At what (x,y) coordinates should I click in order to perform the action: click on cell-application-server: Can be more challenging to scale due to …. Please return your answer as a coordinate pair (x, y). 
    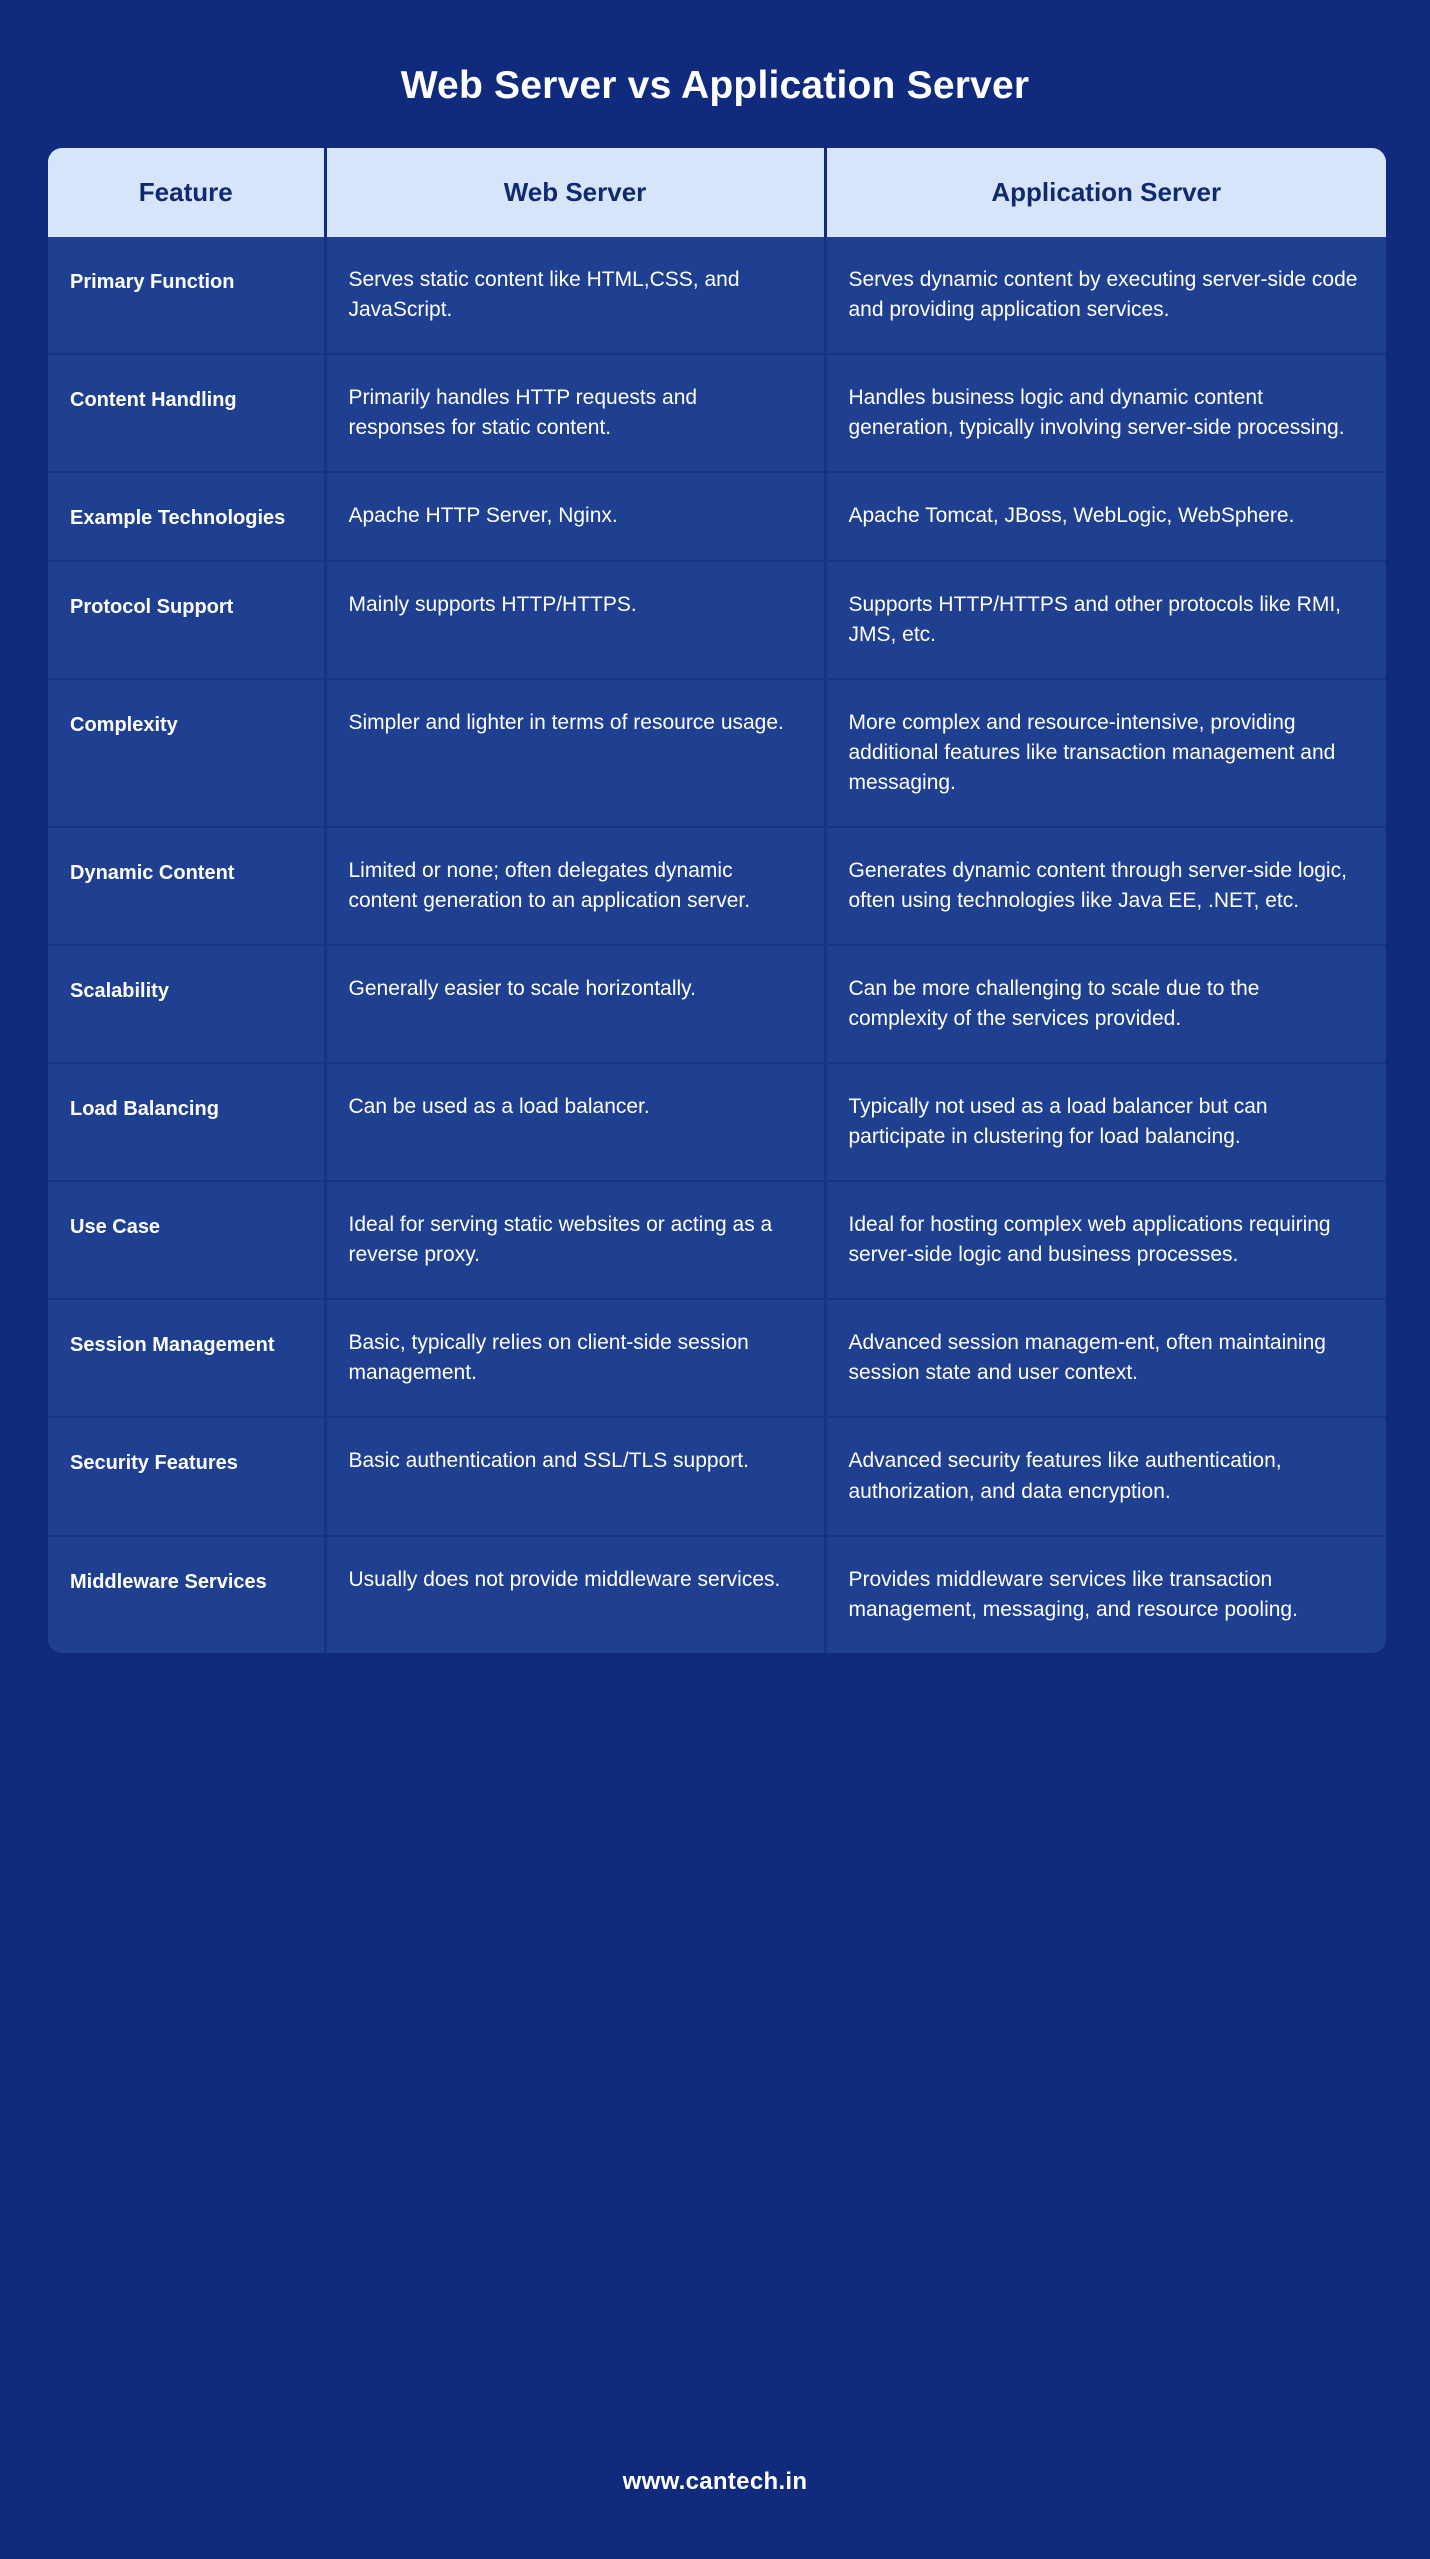
    Looking at the image, I should click on (1105, 1004).